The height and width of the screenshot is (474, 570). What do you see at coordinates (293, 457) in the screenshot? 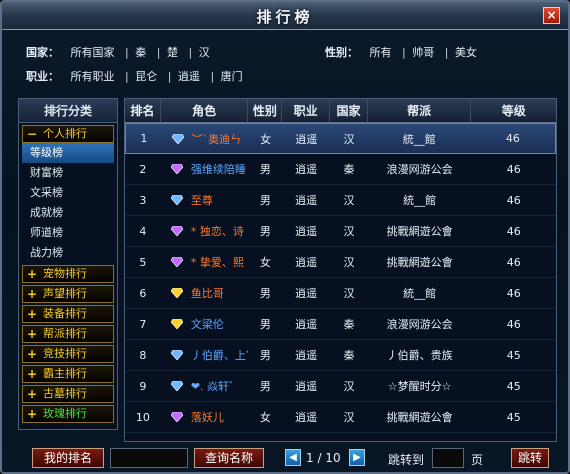
I see `prev-page-icon: ◀` at bounding box center [293, 457].